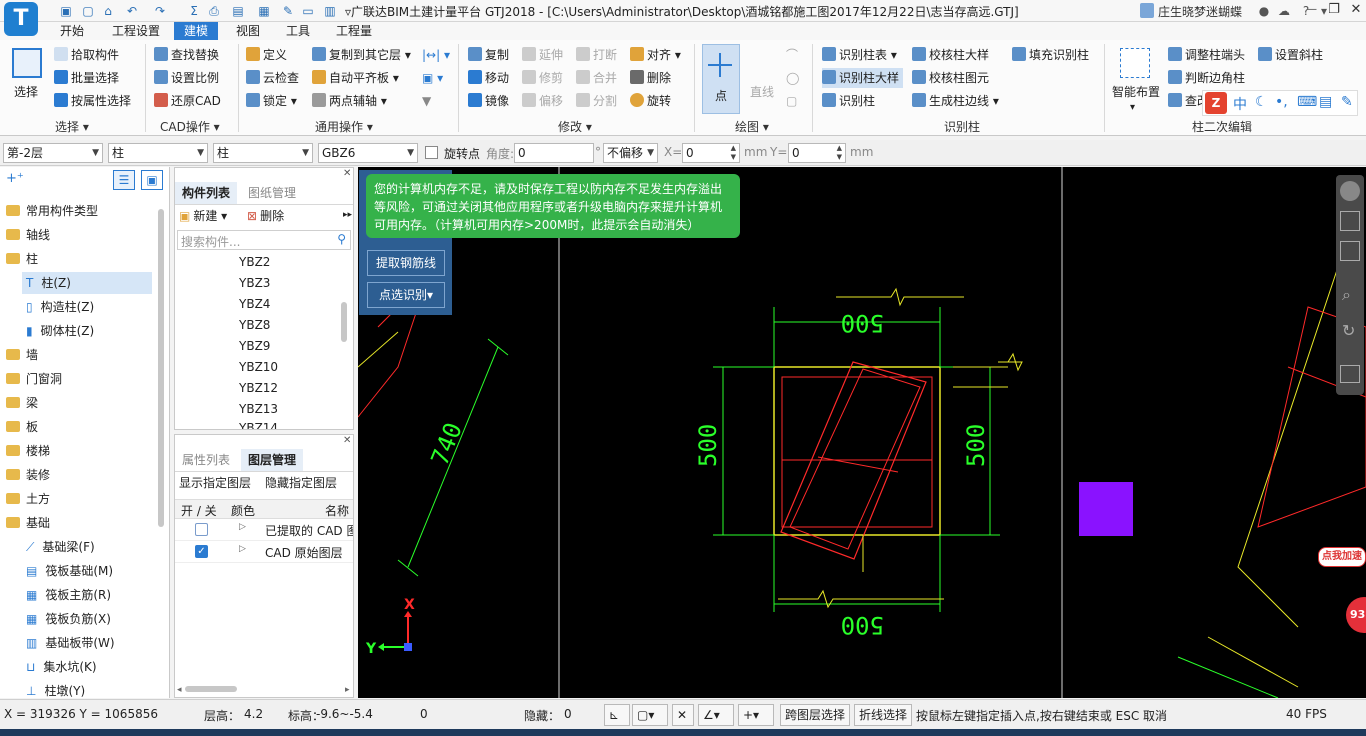 This screenshot has height=736, width=1366. Describe the element at coordinates (330, 11) in the screenshot. I see `table-icon: ▥` at that location.